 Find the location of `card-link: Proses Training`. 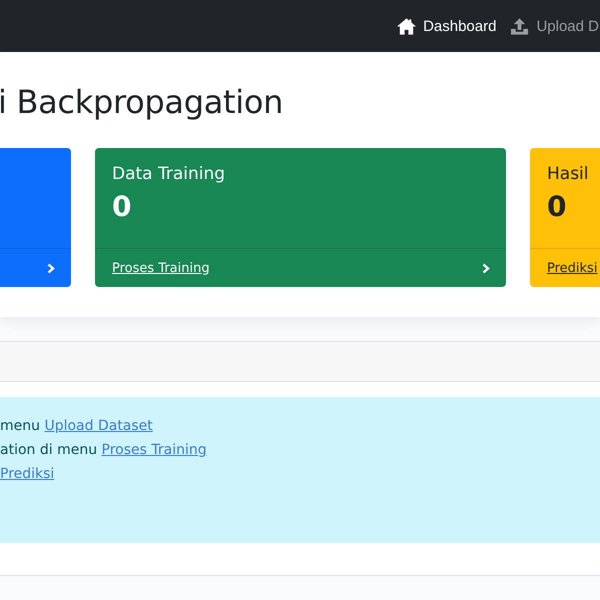

card-link: Proses Training is located at coordinates (161, 268).